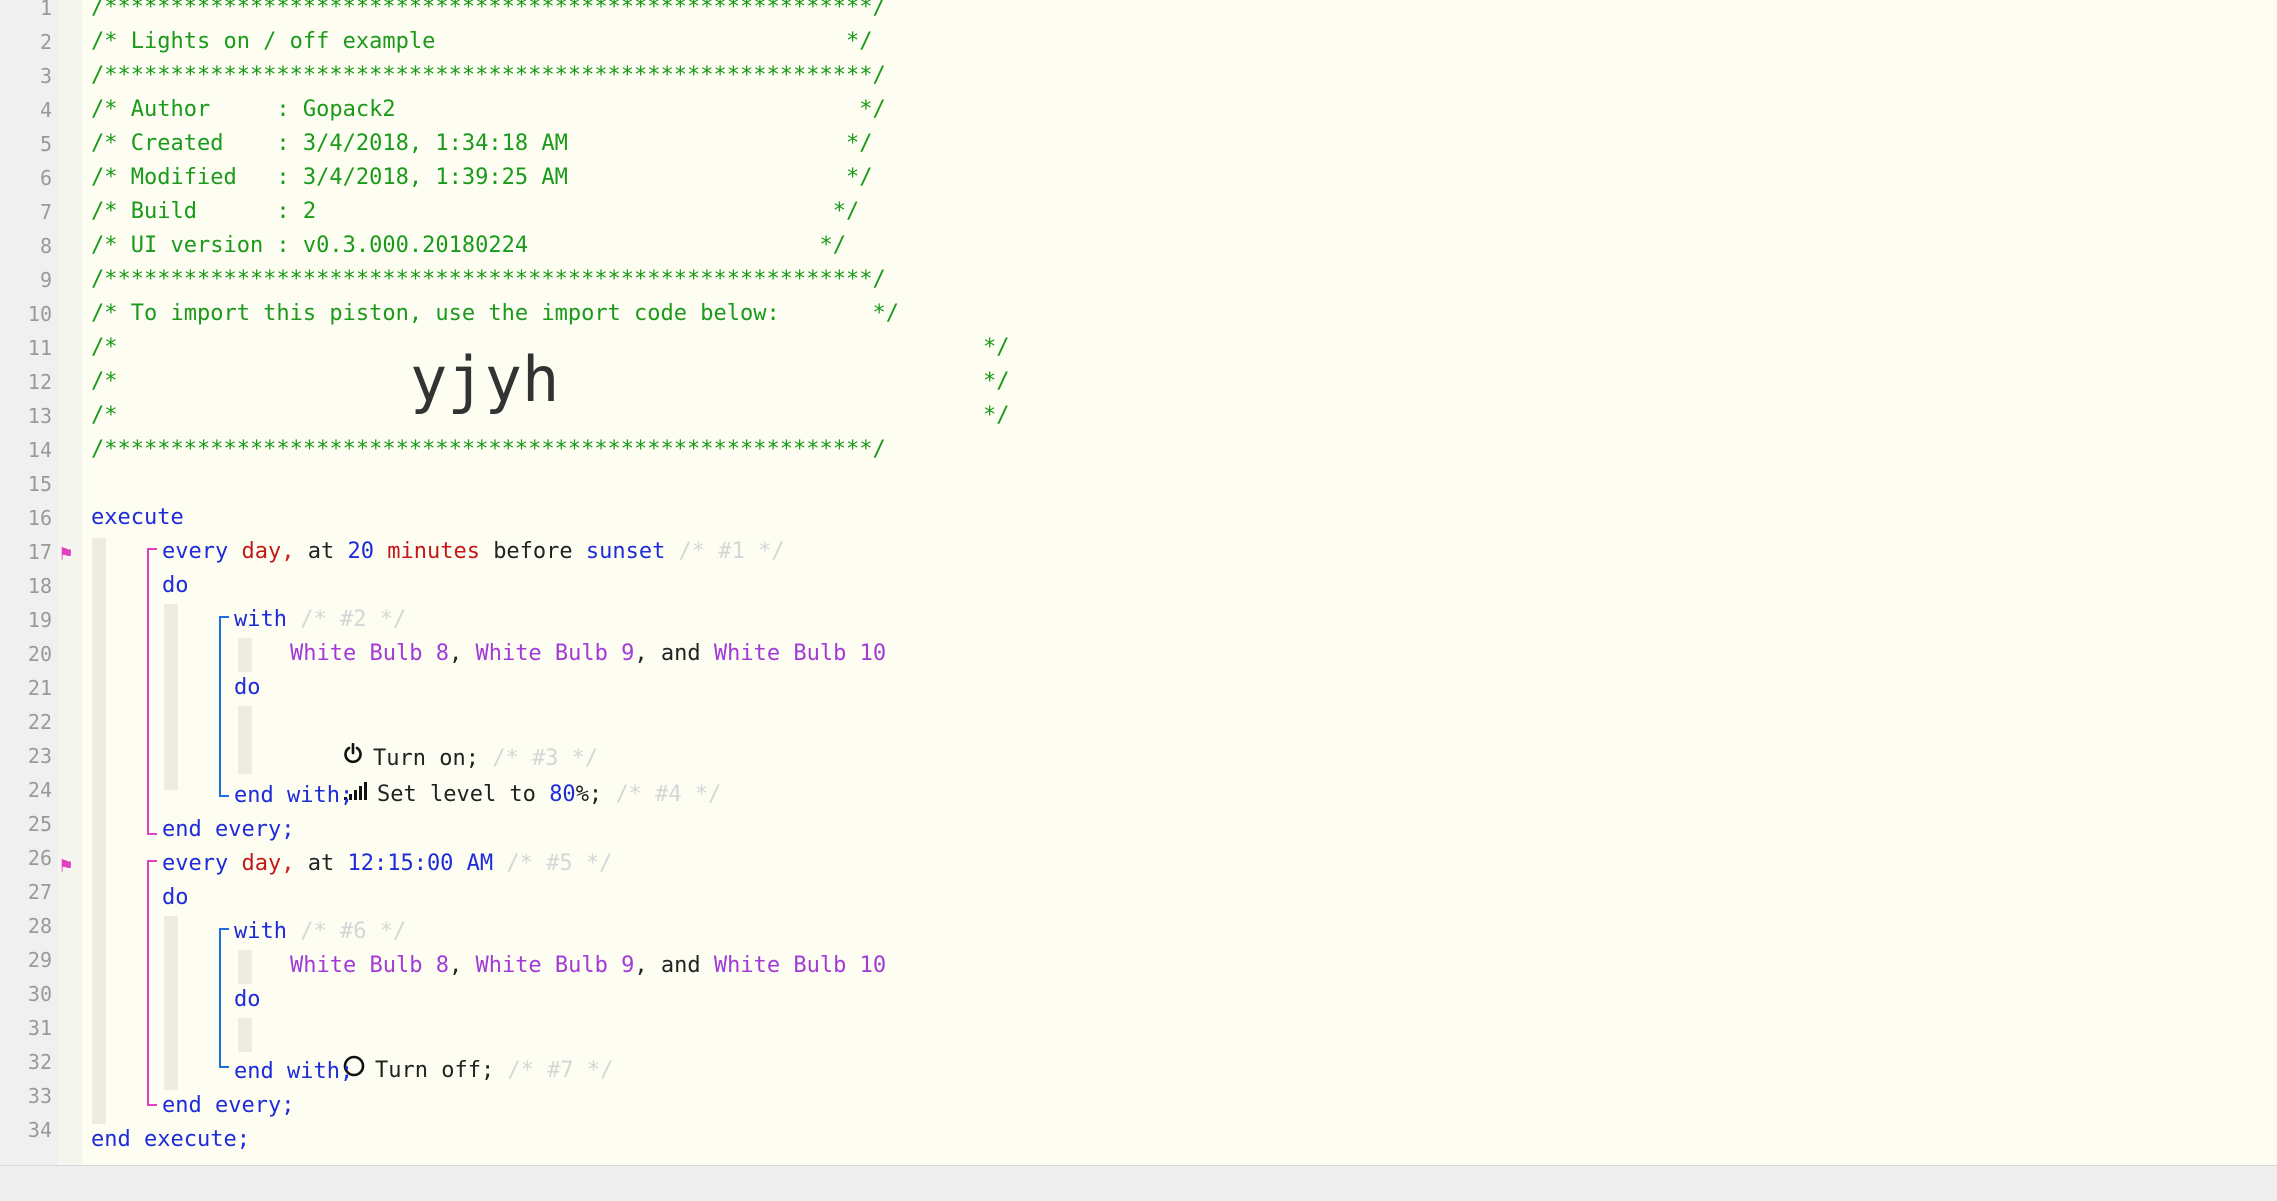 Image resolution: width=2277 pixels, height=1201 pixels. I want to click on command-text: Turn off;, so click(434, 1070).